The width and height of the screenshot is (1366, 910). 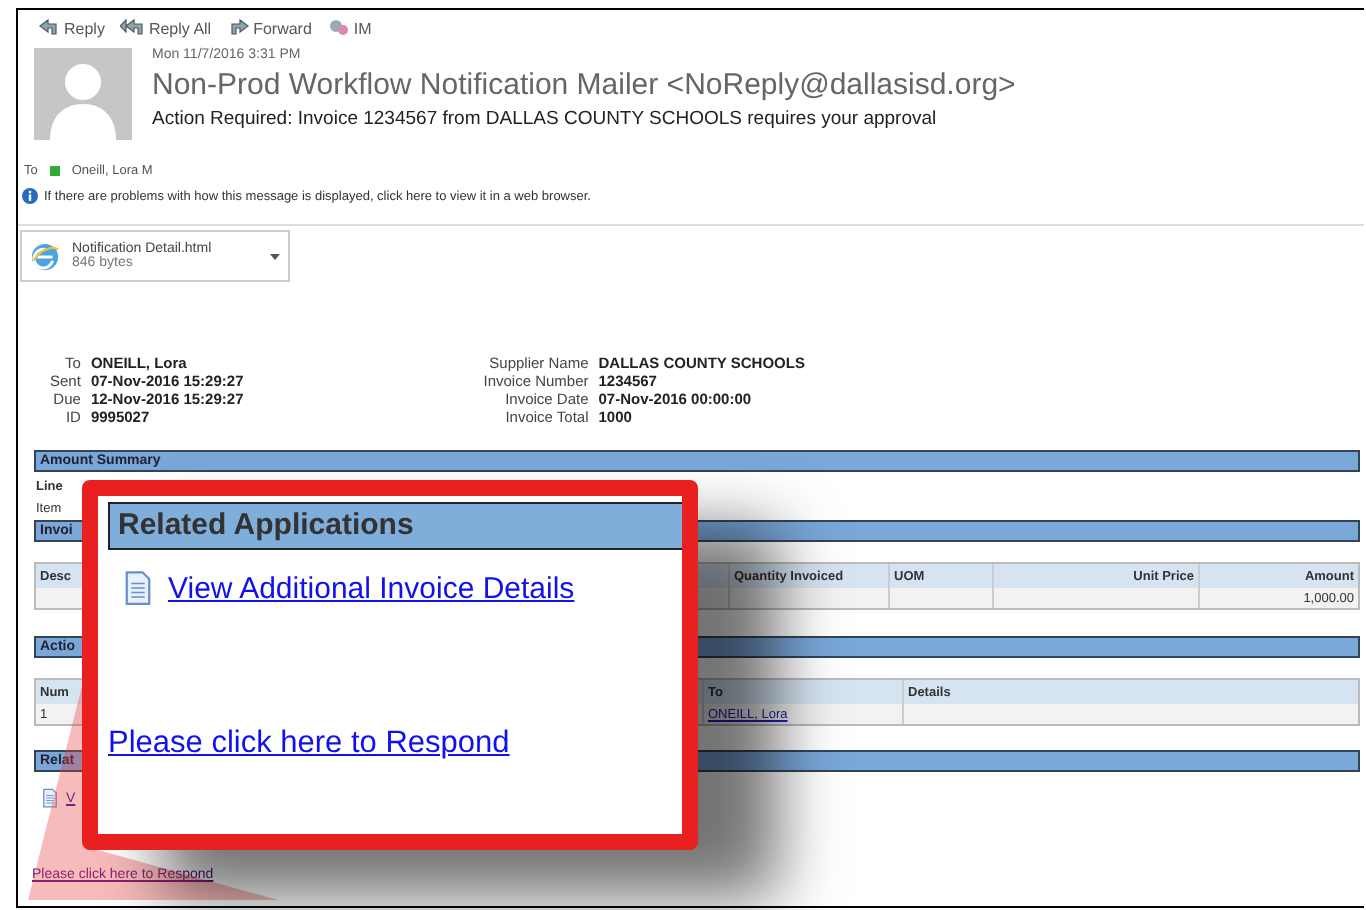 What do you see at coordinates (395, 526) in the screenshot?
I see `callout-header: Related Applications` at bounding box center [395, 526].